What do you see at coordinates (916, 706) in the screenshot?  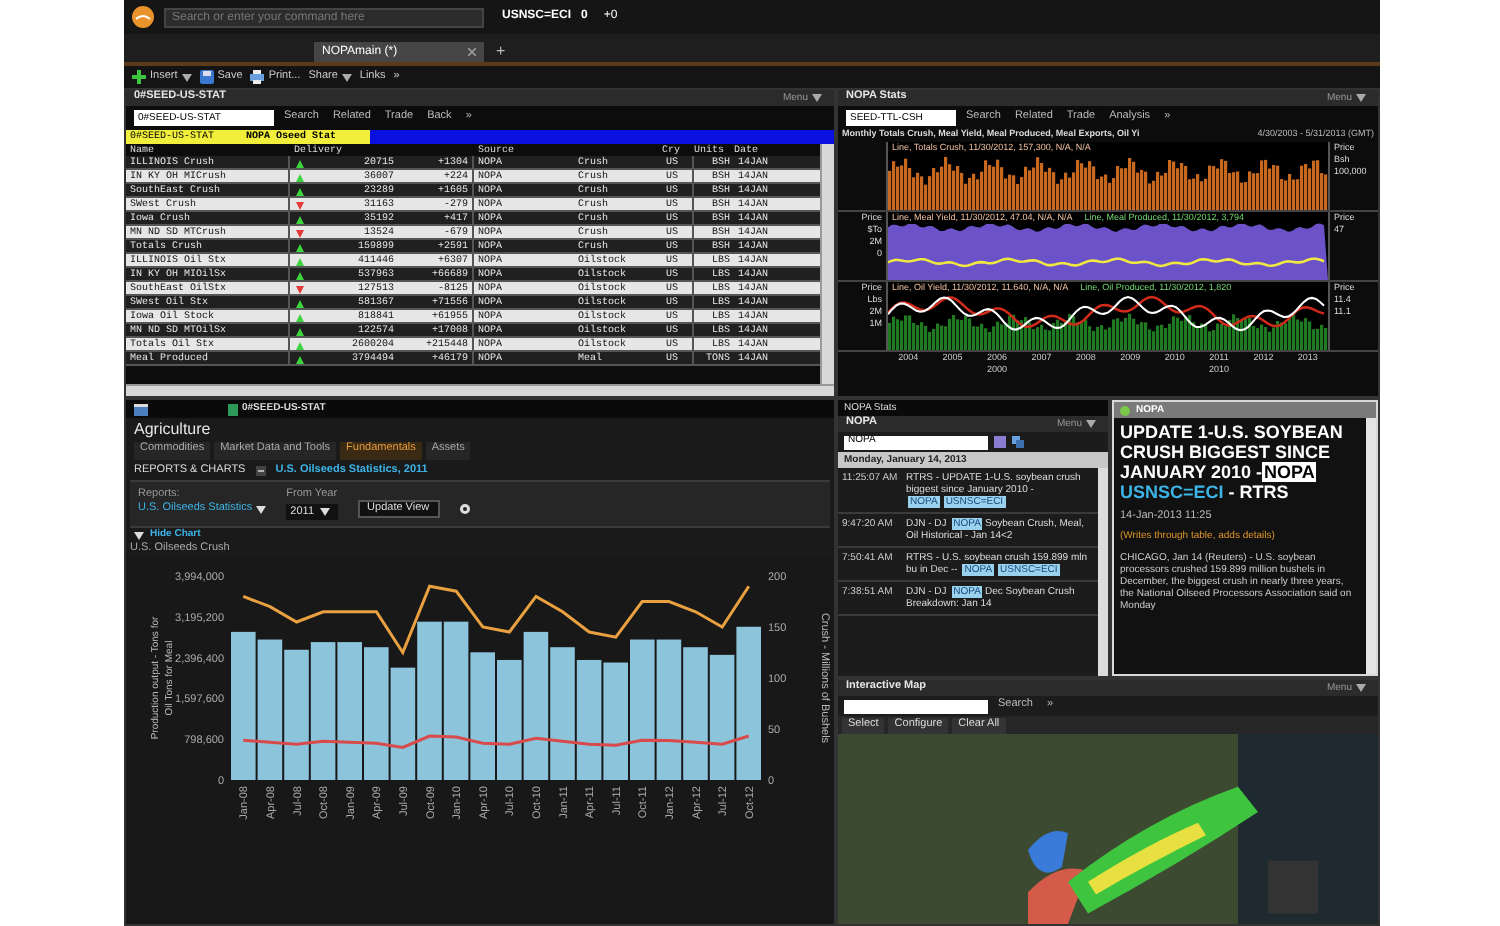 I see `map-search-field` at bounding box center [916, 706].